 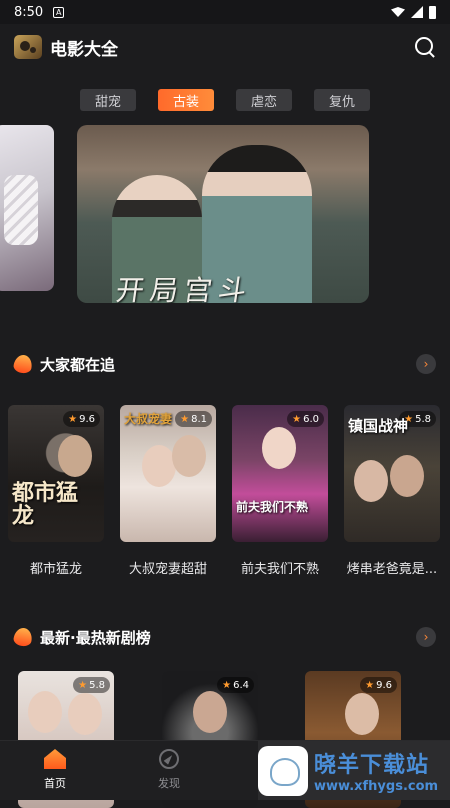 I want to click on signal-icon, so click(x=417, y=12).